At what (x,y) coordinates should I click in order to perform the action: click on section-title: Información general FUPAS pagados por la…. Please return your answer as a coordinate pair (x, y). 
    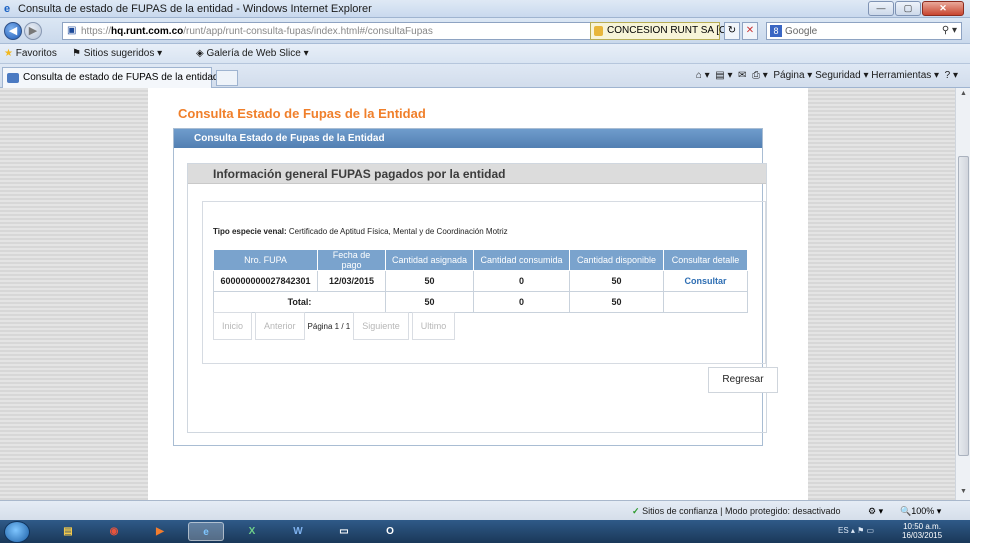
    Looking at the image, I should click on (477, 174).